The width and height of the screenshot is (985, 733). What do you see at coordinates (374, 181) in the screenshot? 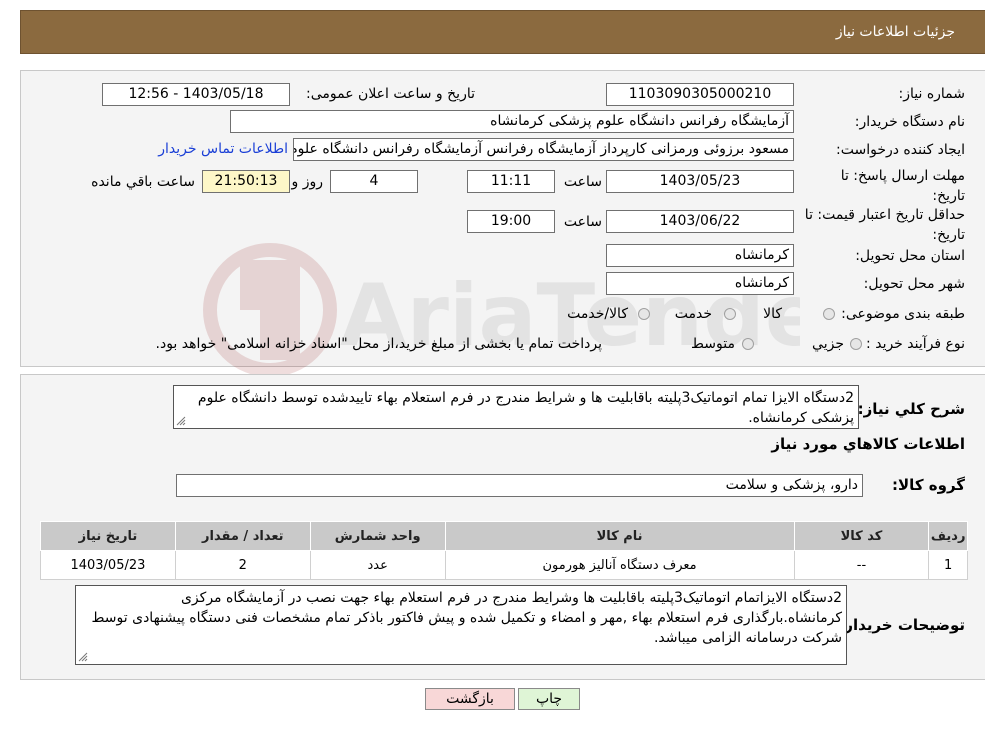
I see `days-field: 4` at bounding box center [374, 181].